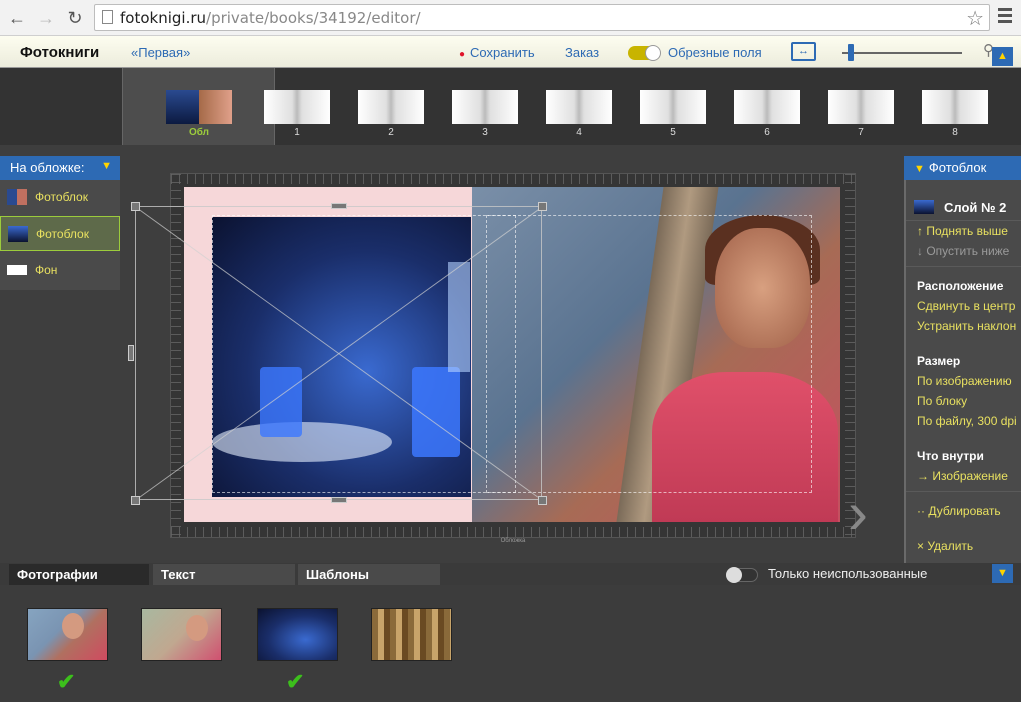 This screenshot has height=702, width=1021. Describe the element at coordinates (579, 132) in the screenshot. I see `page-number: 4` at that location.